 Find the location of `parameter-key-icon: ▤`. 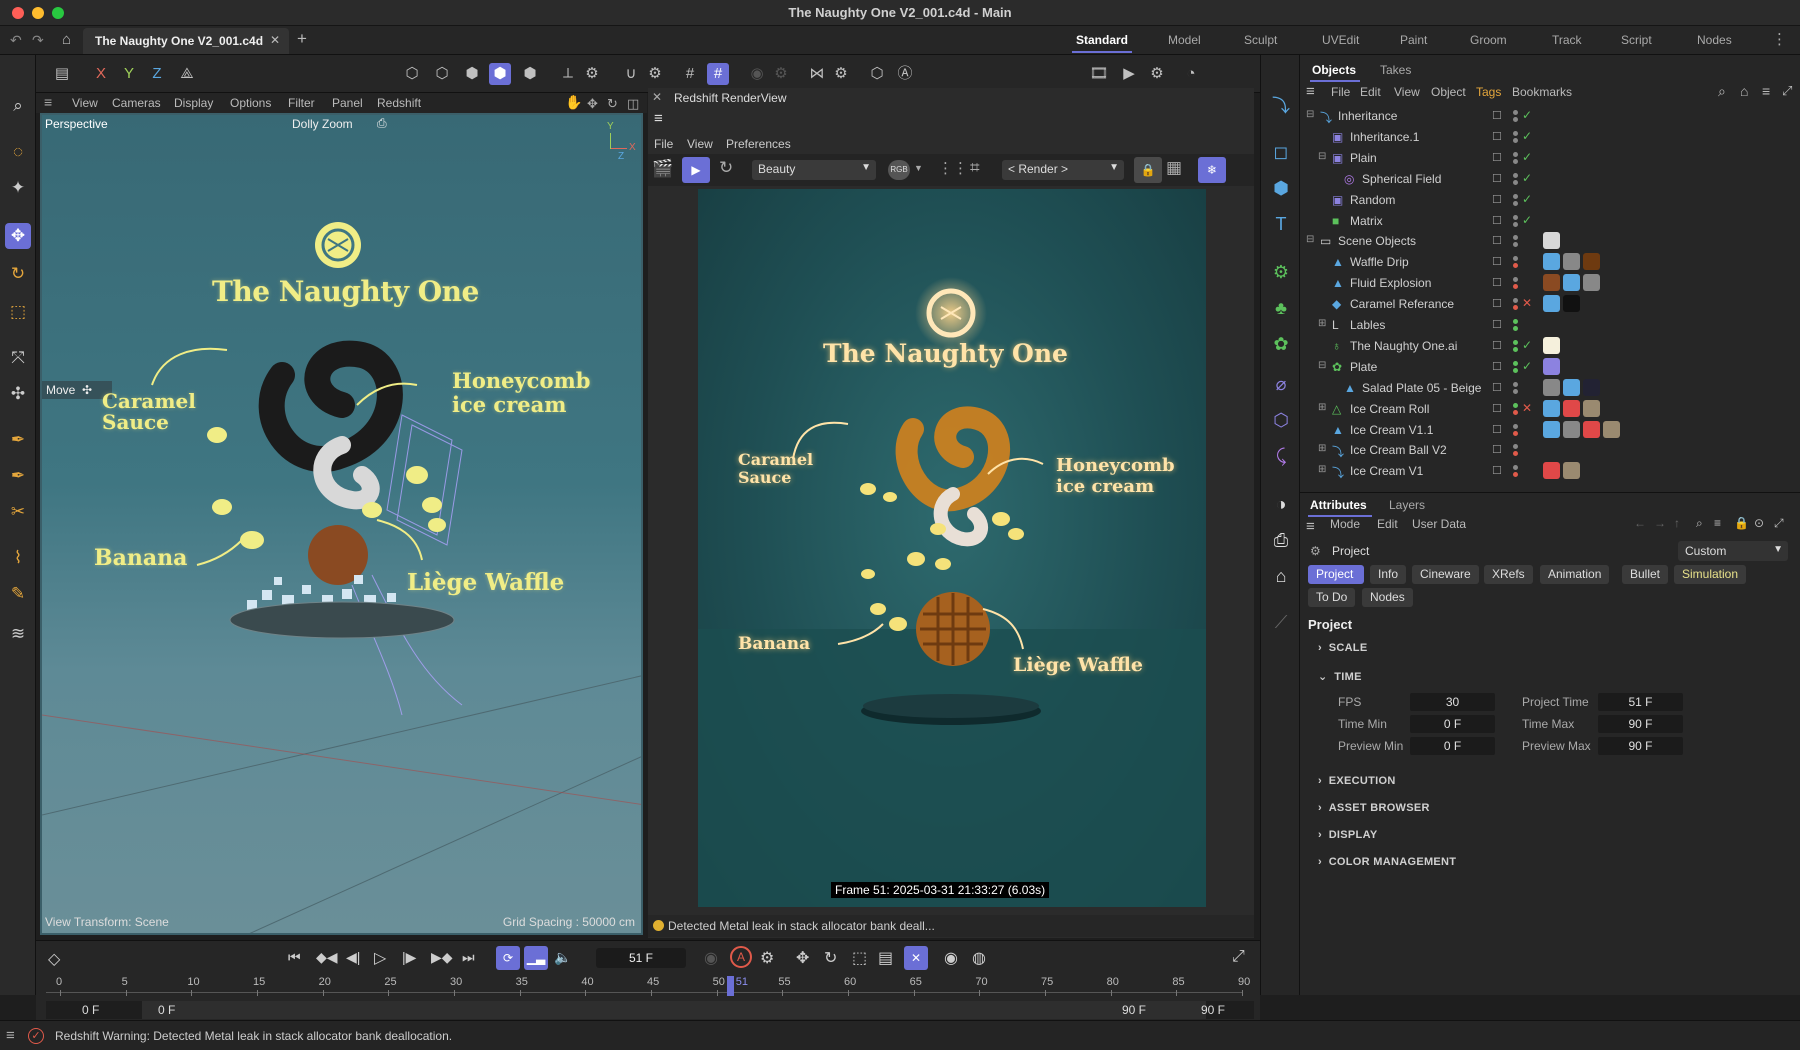

parameter-key-icon: ▤ is located at coordinates (885, 958).